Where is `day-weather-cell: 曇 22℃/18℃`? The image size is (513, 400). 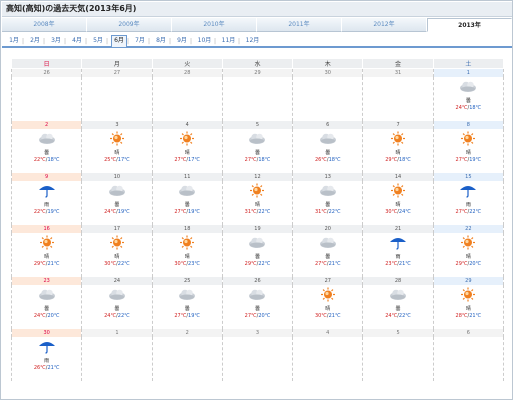
day-weather-cell: 曇 22℃/18℃ is located at coordinates (46, 151).